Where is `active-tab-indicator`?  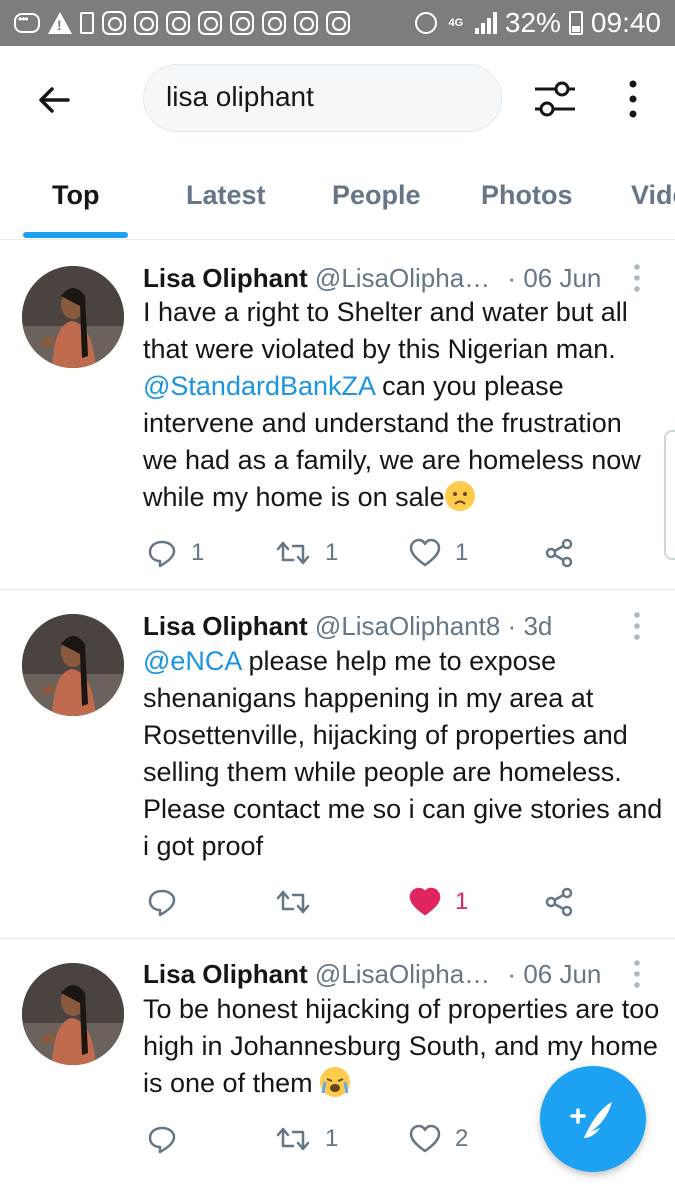
active-tab-indicator is located at coordinates (75, 235).